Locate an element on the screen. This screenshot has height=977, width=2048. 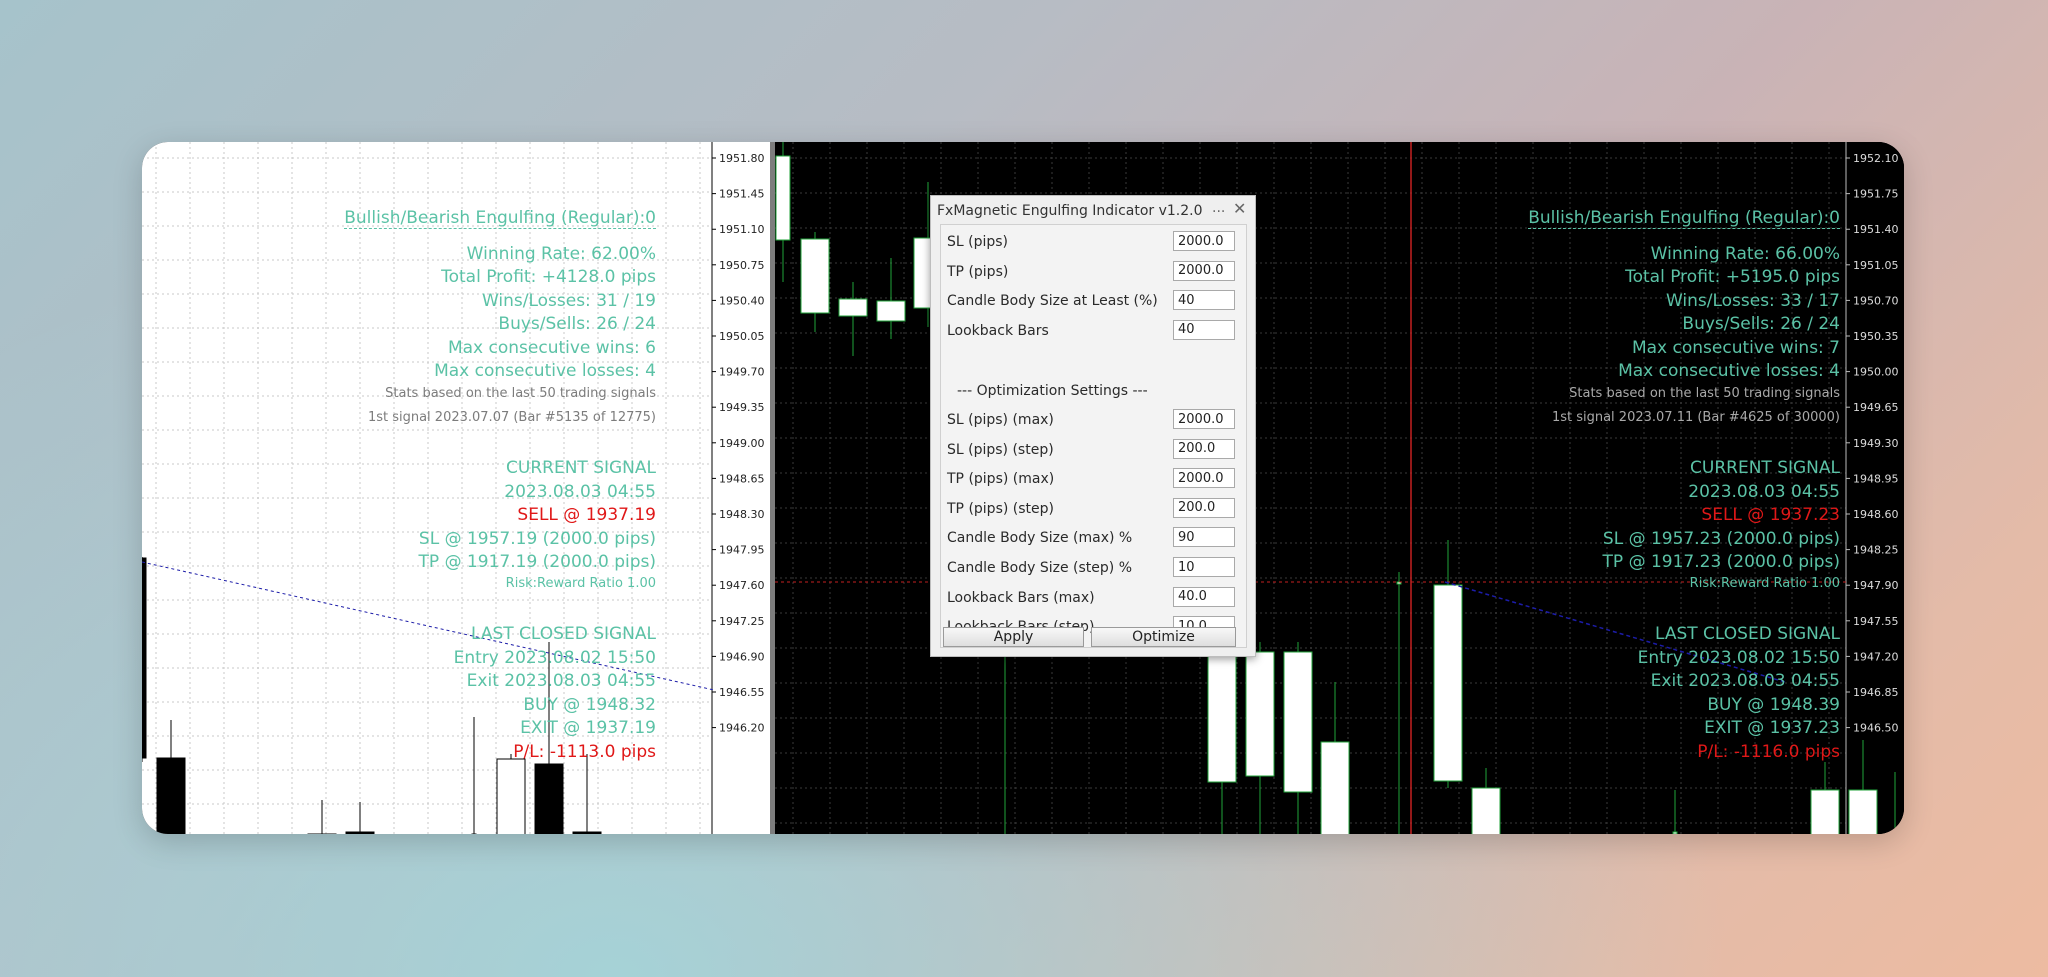
left-last-closed-action: BUY @ 1948.32 is located at coordinates (589, 705).